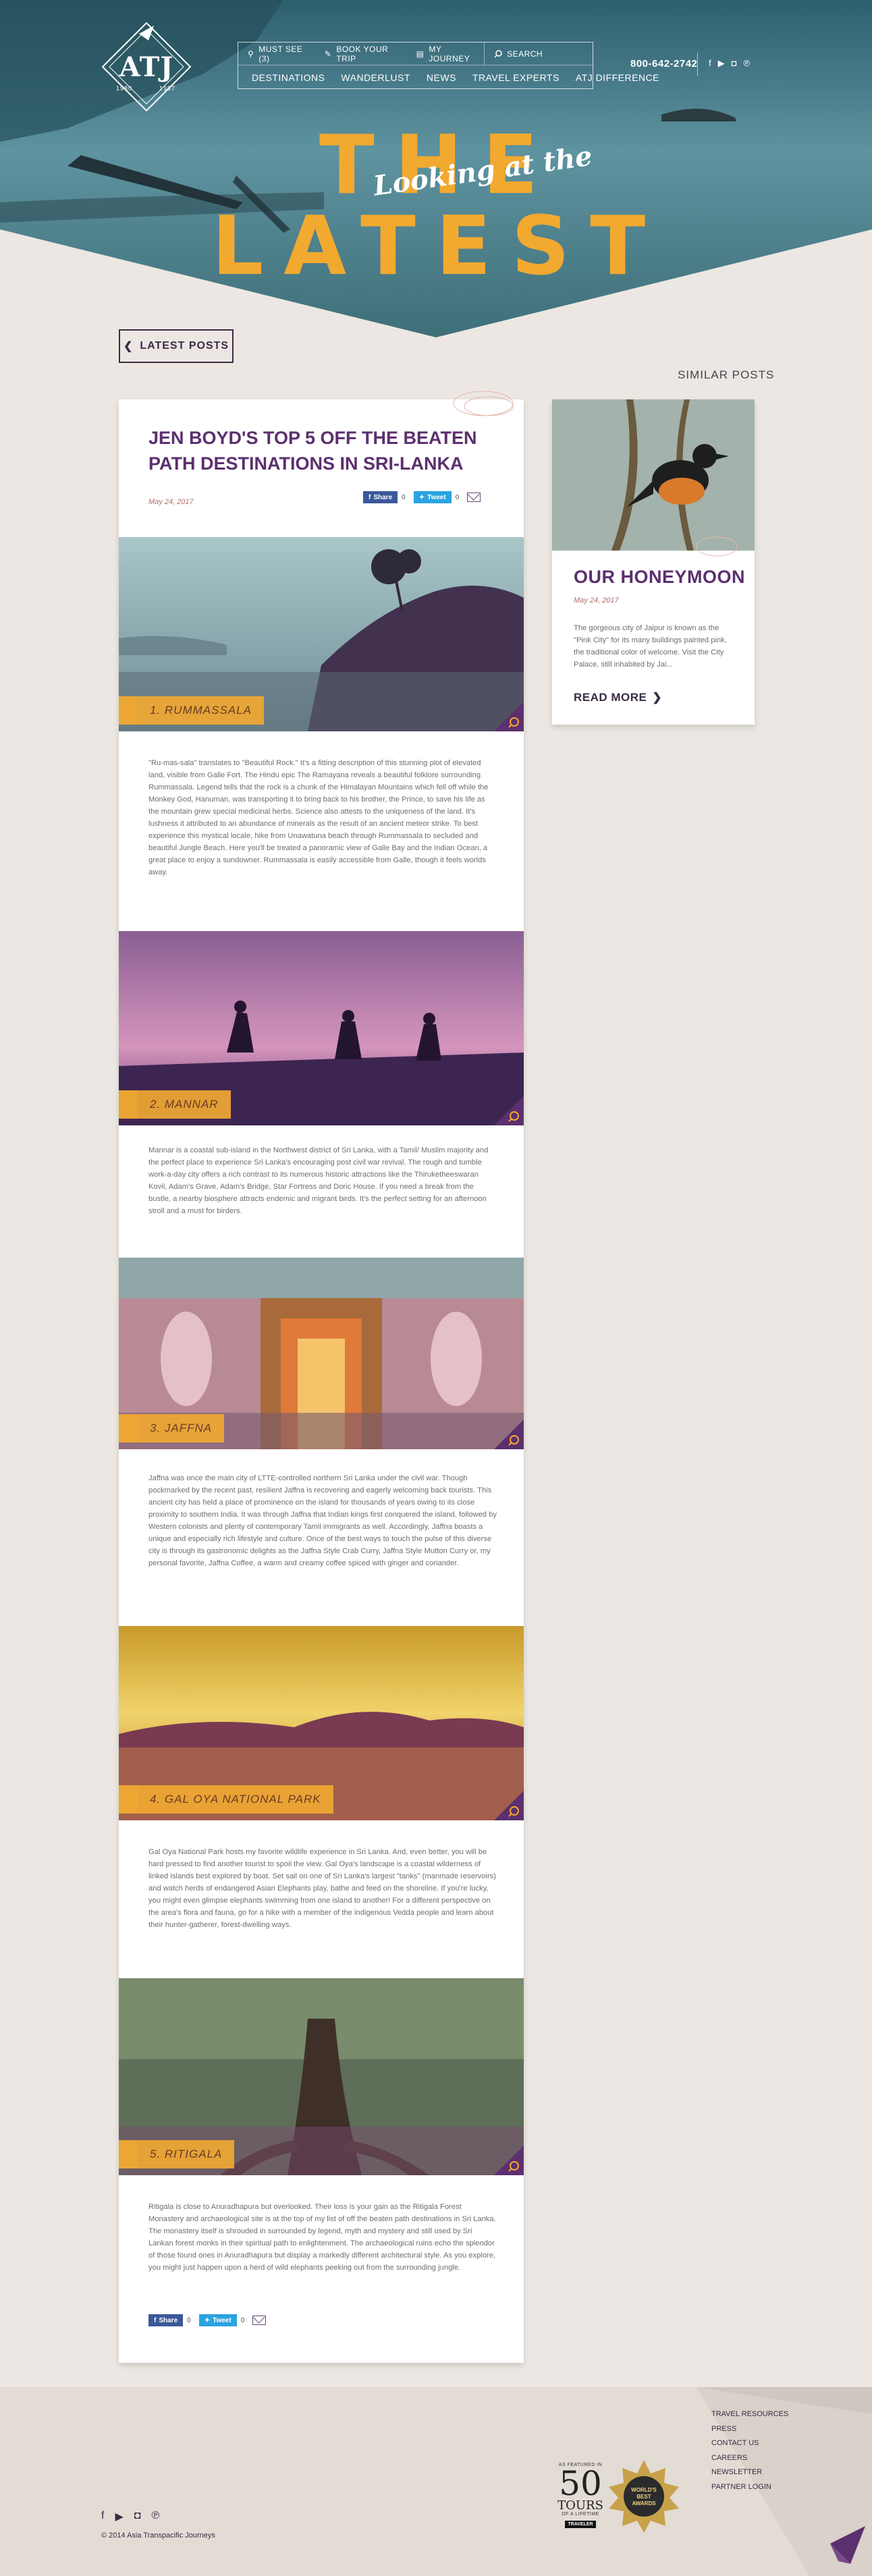 The image size is (872, 2576). I want to click on phone-number: 800-642-2742, so click(663, 63).